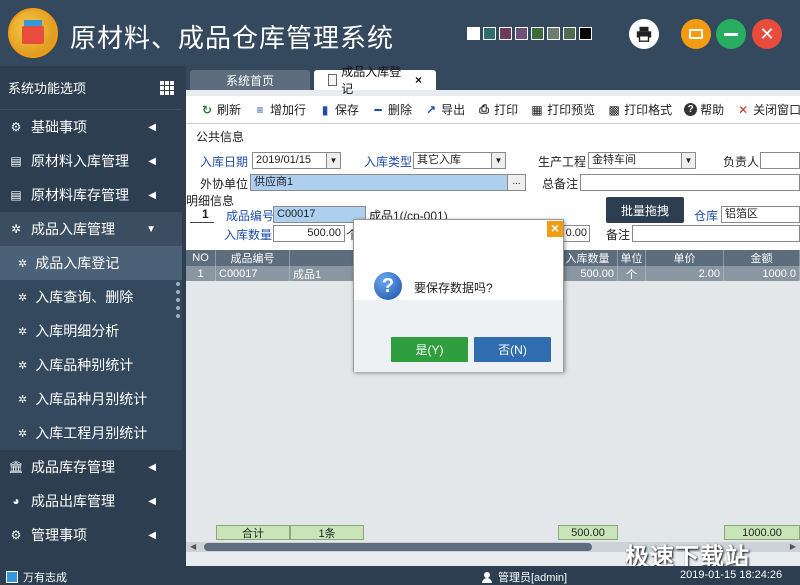  I want to click on sidebar-subitem-by-workshop-month: ✲ 入库工程月别统计, so click(91, 433).